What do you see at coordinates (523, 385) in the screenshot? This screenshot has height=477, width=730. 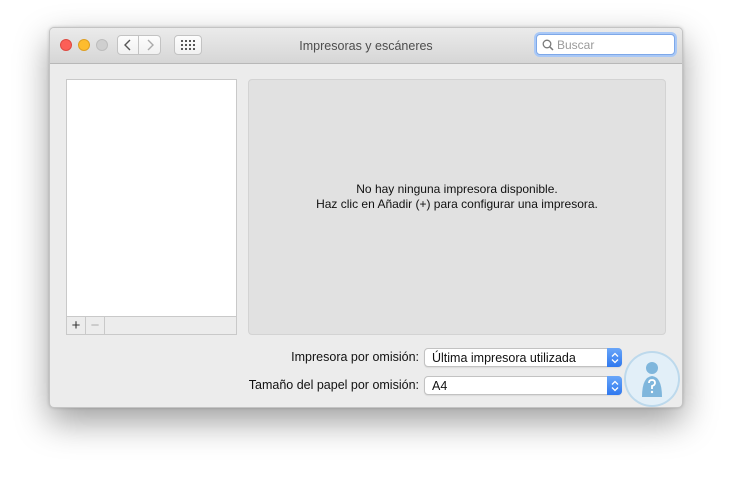 I see `paper-size-popup: A4` at bounding box center [523, 385].